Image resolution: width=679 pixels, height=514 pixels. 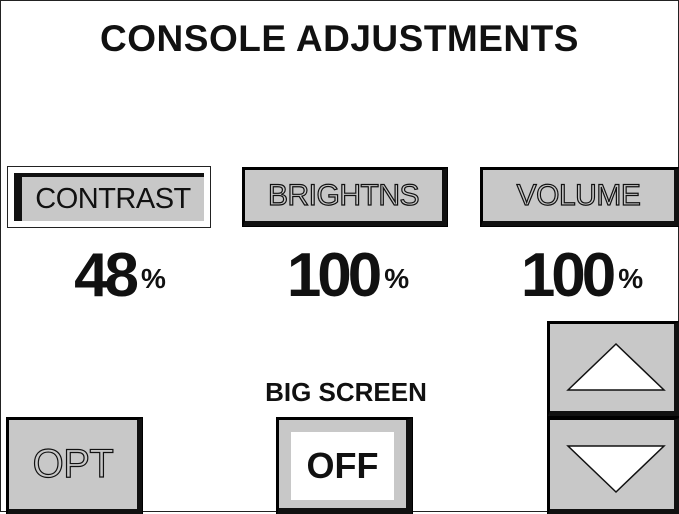 What do you see at coordinates (153, 278) in the screenshot?
I see `contrast-unit: %` at bounding box center [153, 278].